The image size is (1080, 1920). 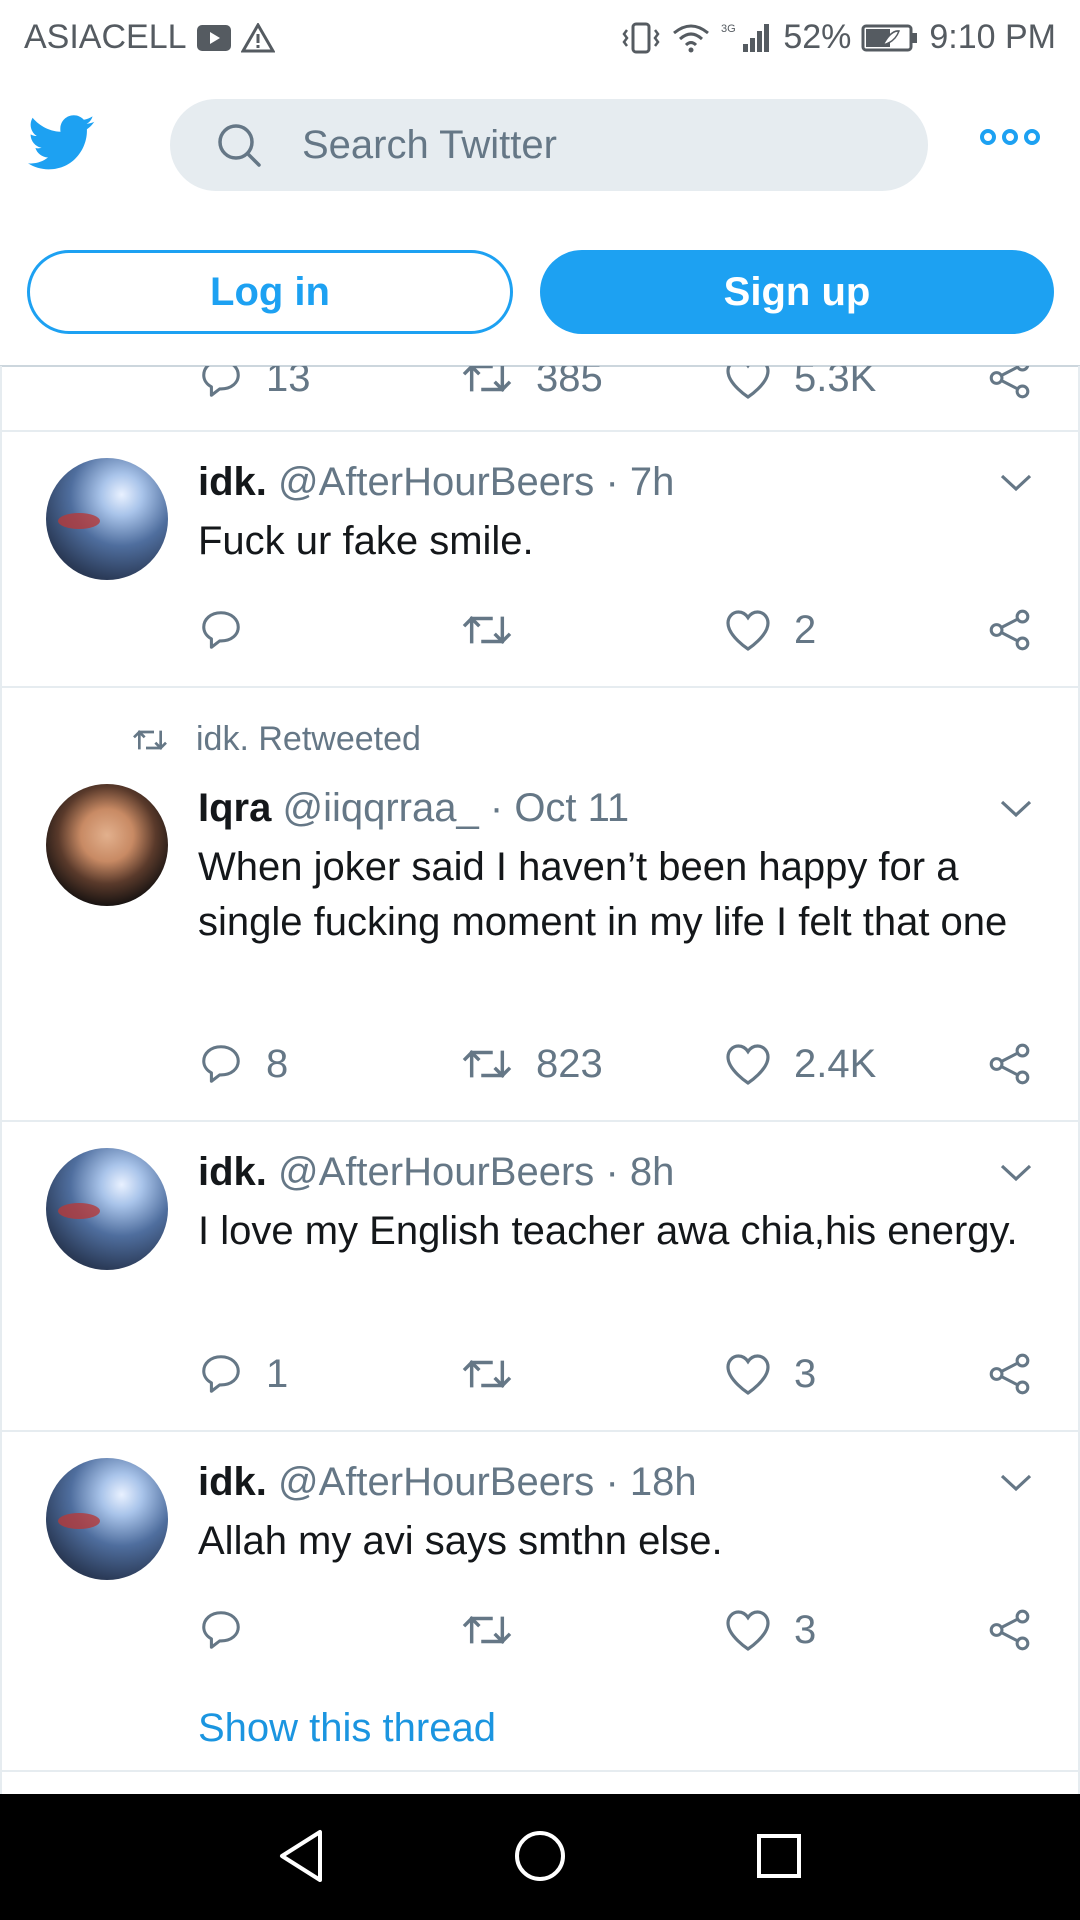 I want to click on reply-count: 13, so click(x=288, y=383).